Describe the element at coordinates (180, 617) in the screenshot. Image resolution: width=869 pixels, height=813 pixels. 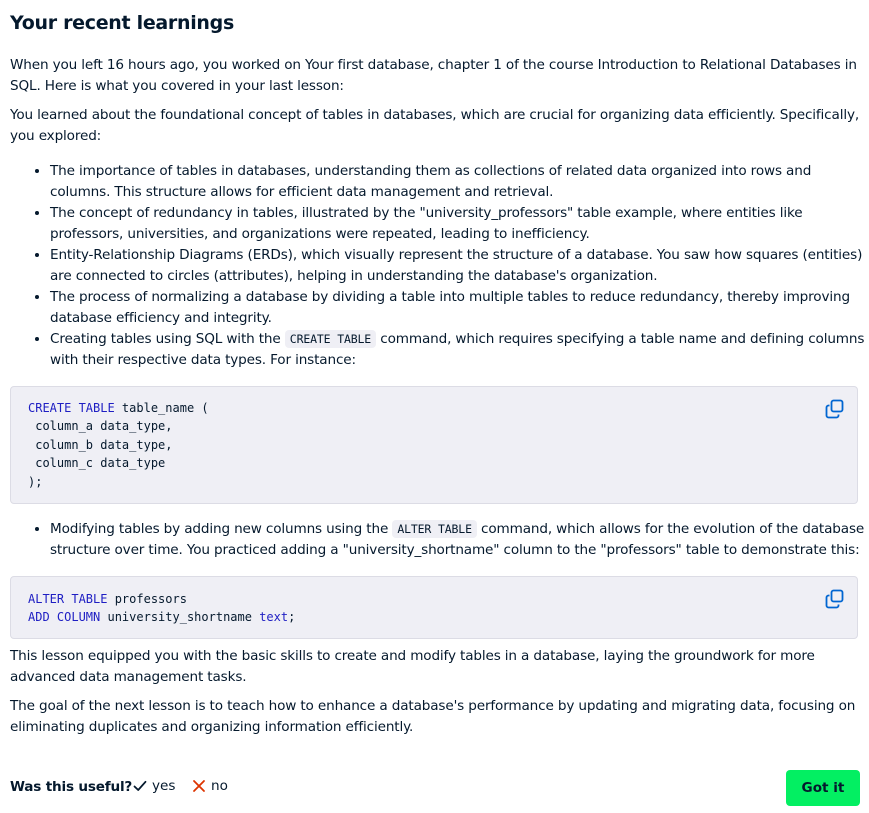
I see `code-line: university_shortname` at that location.